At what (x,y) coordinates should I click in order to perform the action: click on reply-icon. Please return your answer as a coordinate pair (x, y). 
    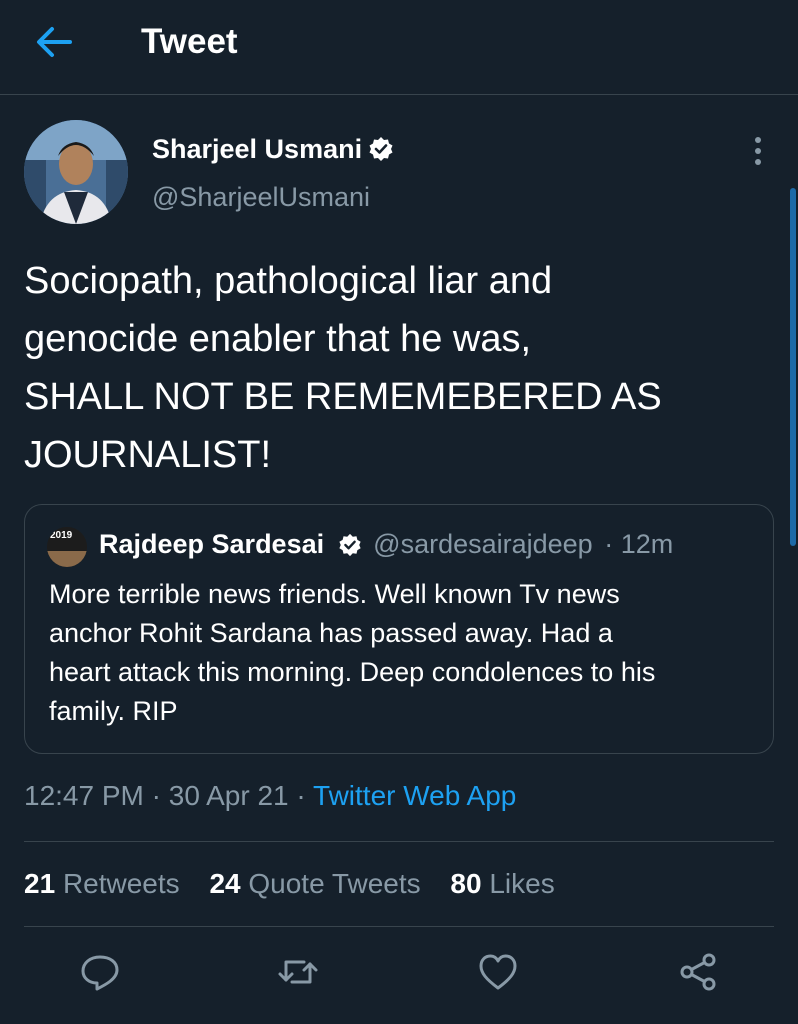
    Looking at the image, I should click on (100, 973).